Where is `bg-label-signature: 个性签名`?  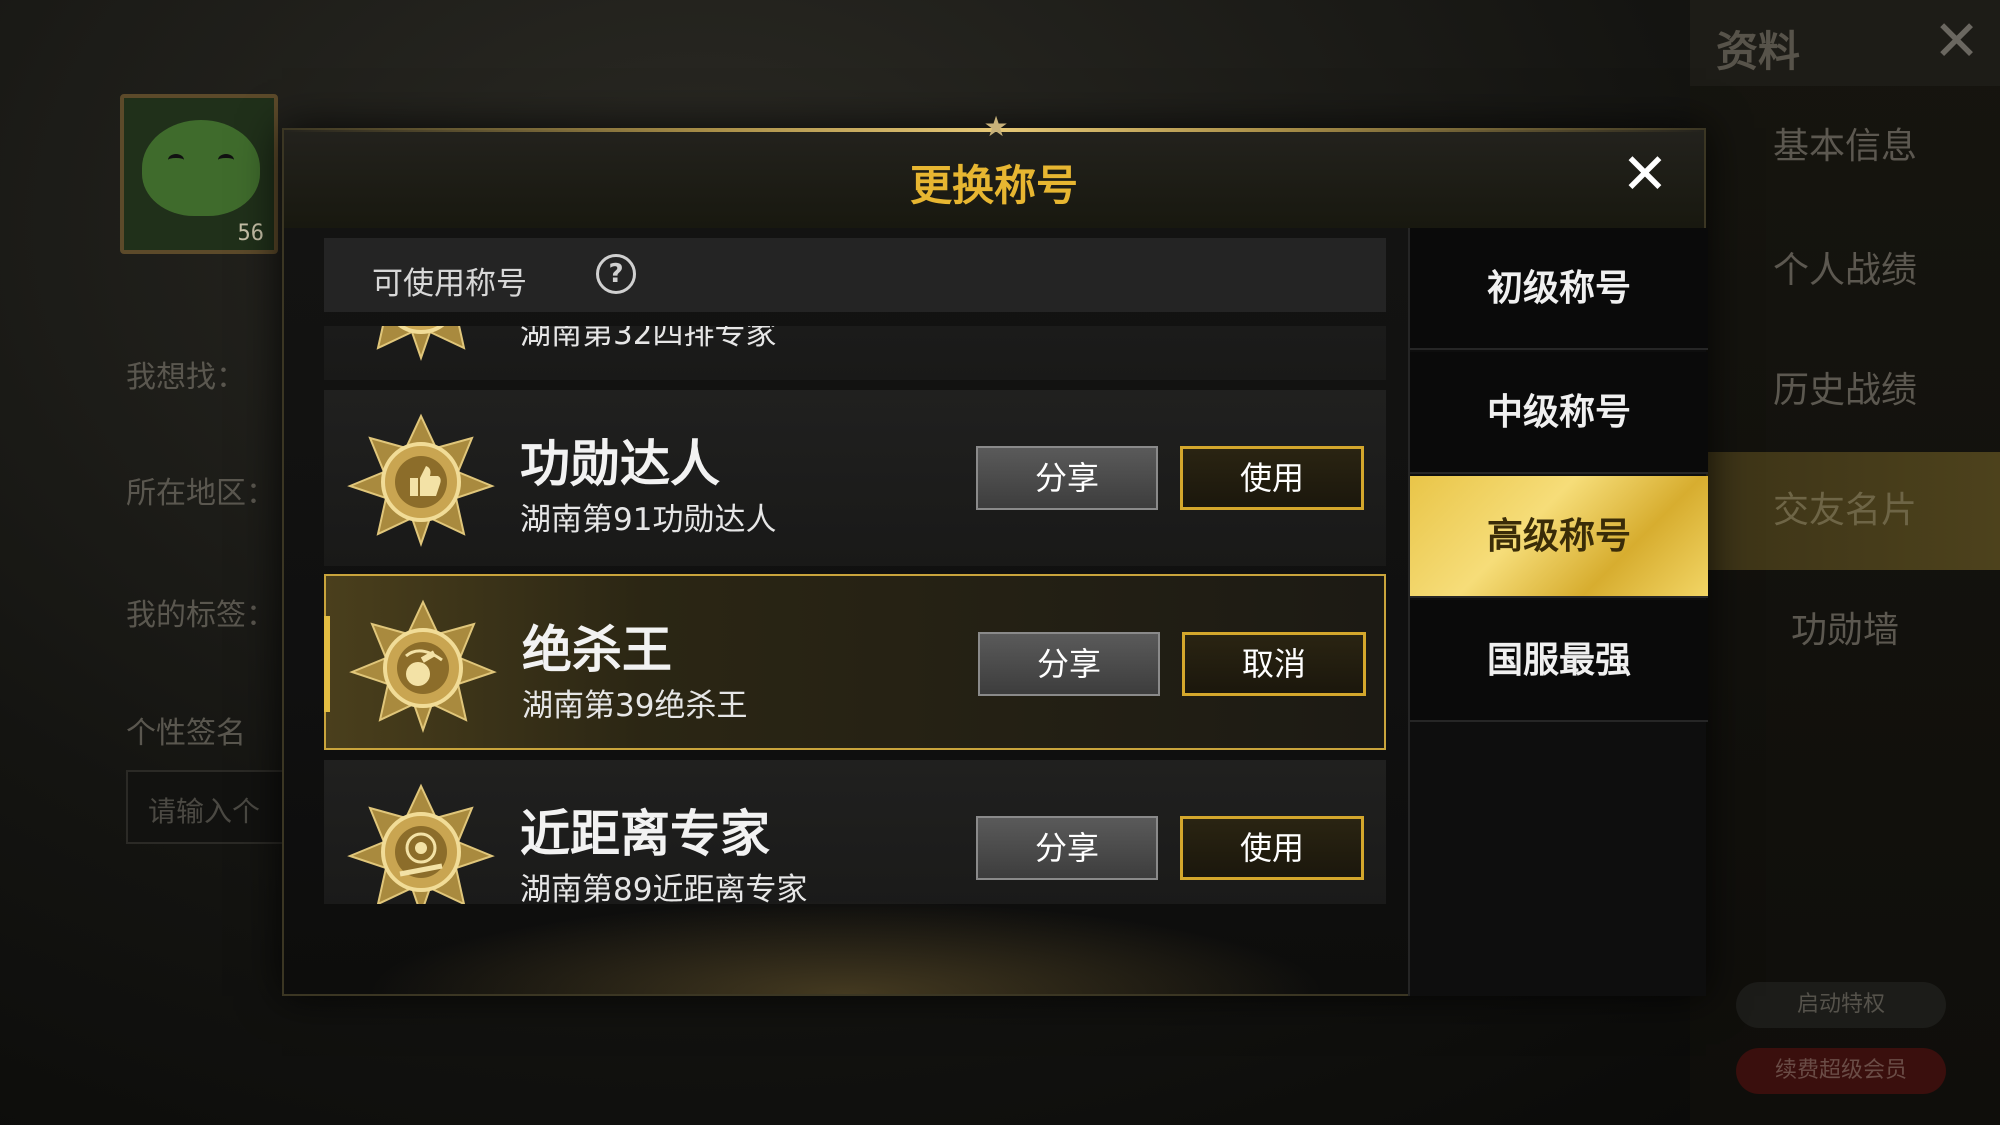 bg-label-signature: 个性签名 is located at coordinates (186, 733).